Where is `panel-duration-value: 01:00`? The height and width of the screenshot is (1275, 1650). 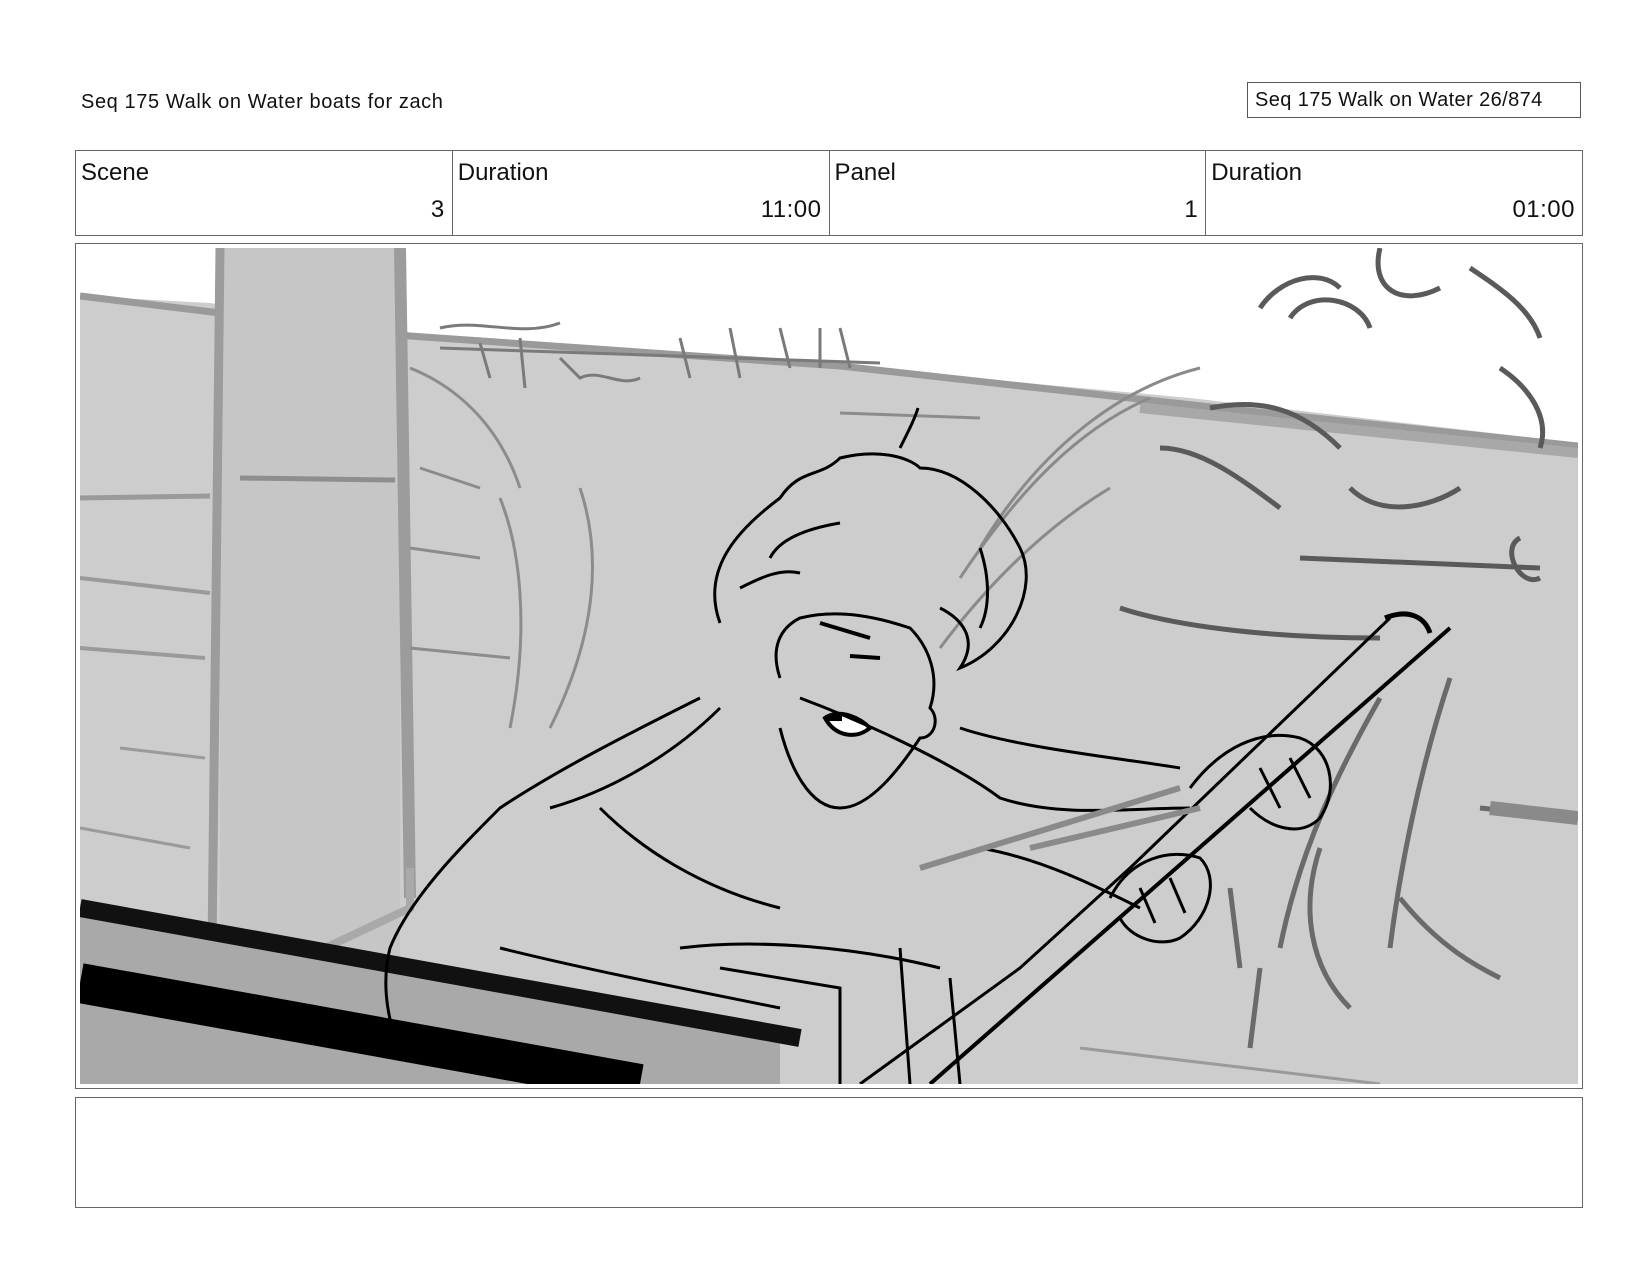 panel-duration-value: 01:00 is located at coordinates (1543, 209).